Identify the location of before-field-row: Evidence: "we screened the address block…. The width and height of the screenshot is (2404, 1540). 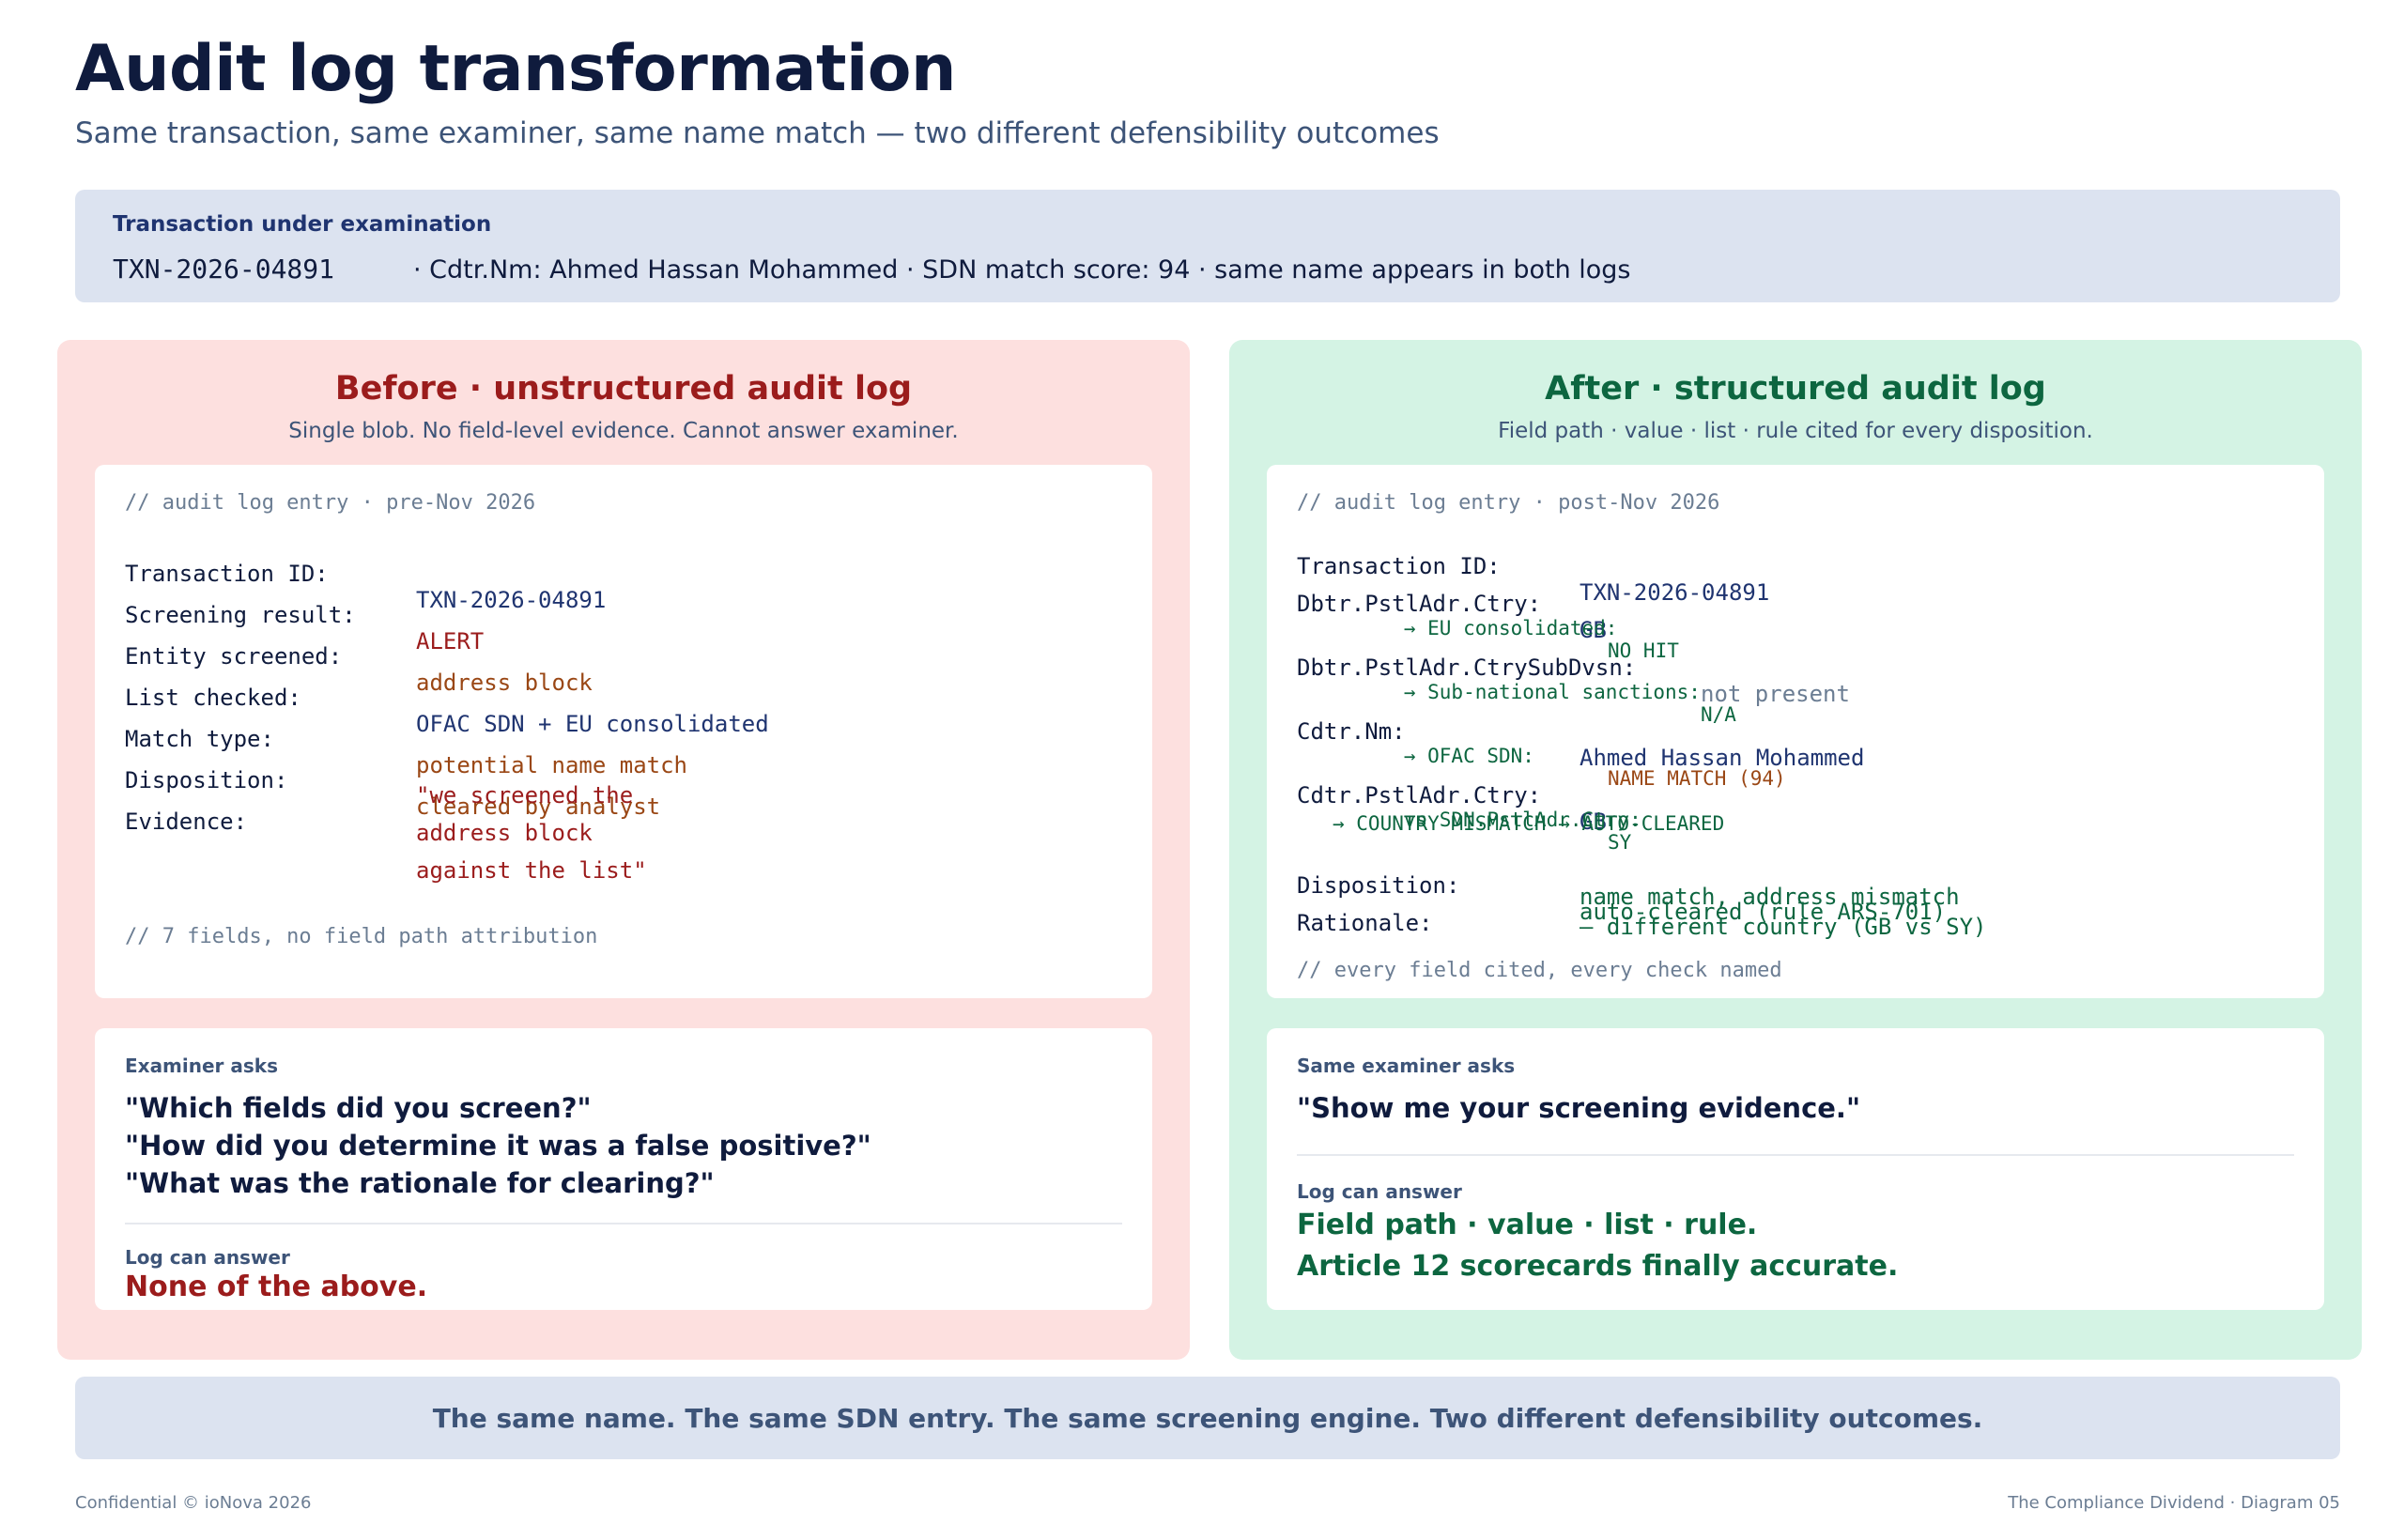
(386, 861).